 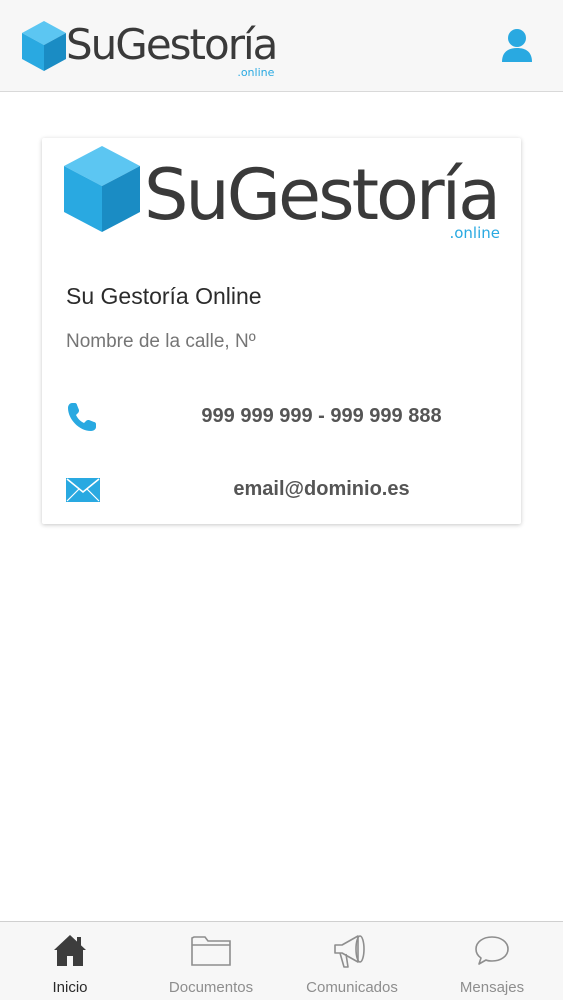 I want to click on tab-mensajes: Mensajes, so click(x=492, y=961).